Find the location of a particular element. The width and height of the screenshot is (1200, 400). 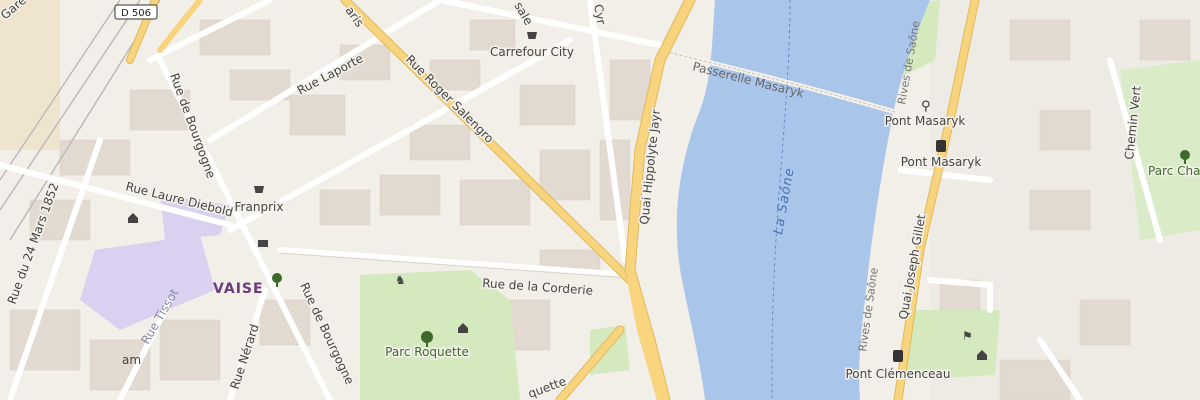

playground-icon: ⚑ is located at coordinates (967, 336).